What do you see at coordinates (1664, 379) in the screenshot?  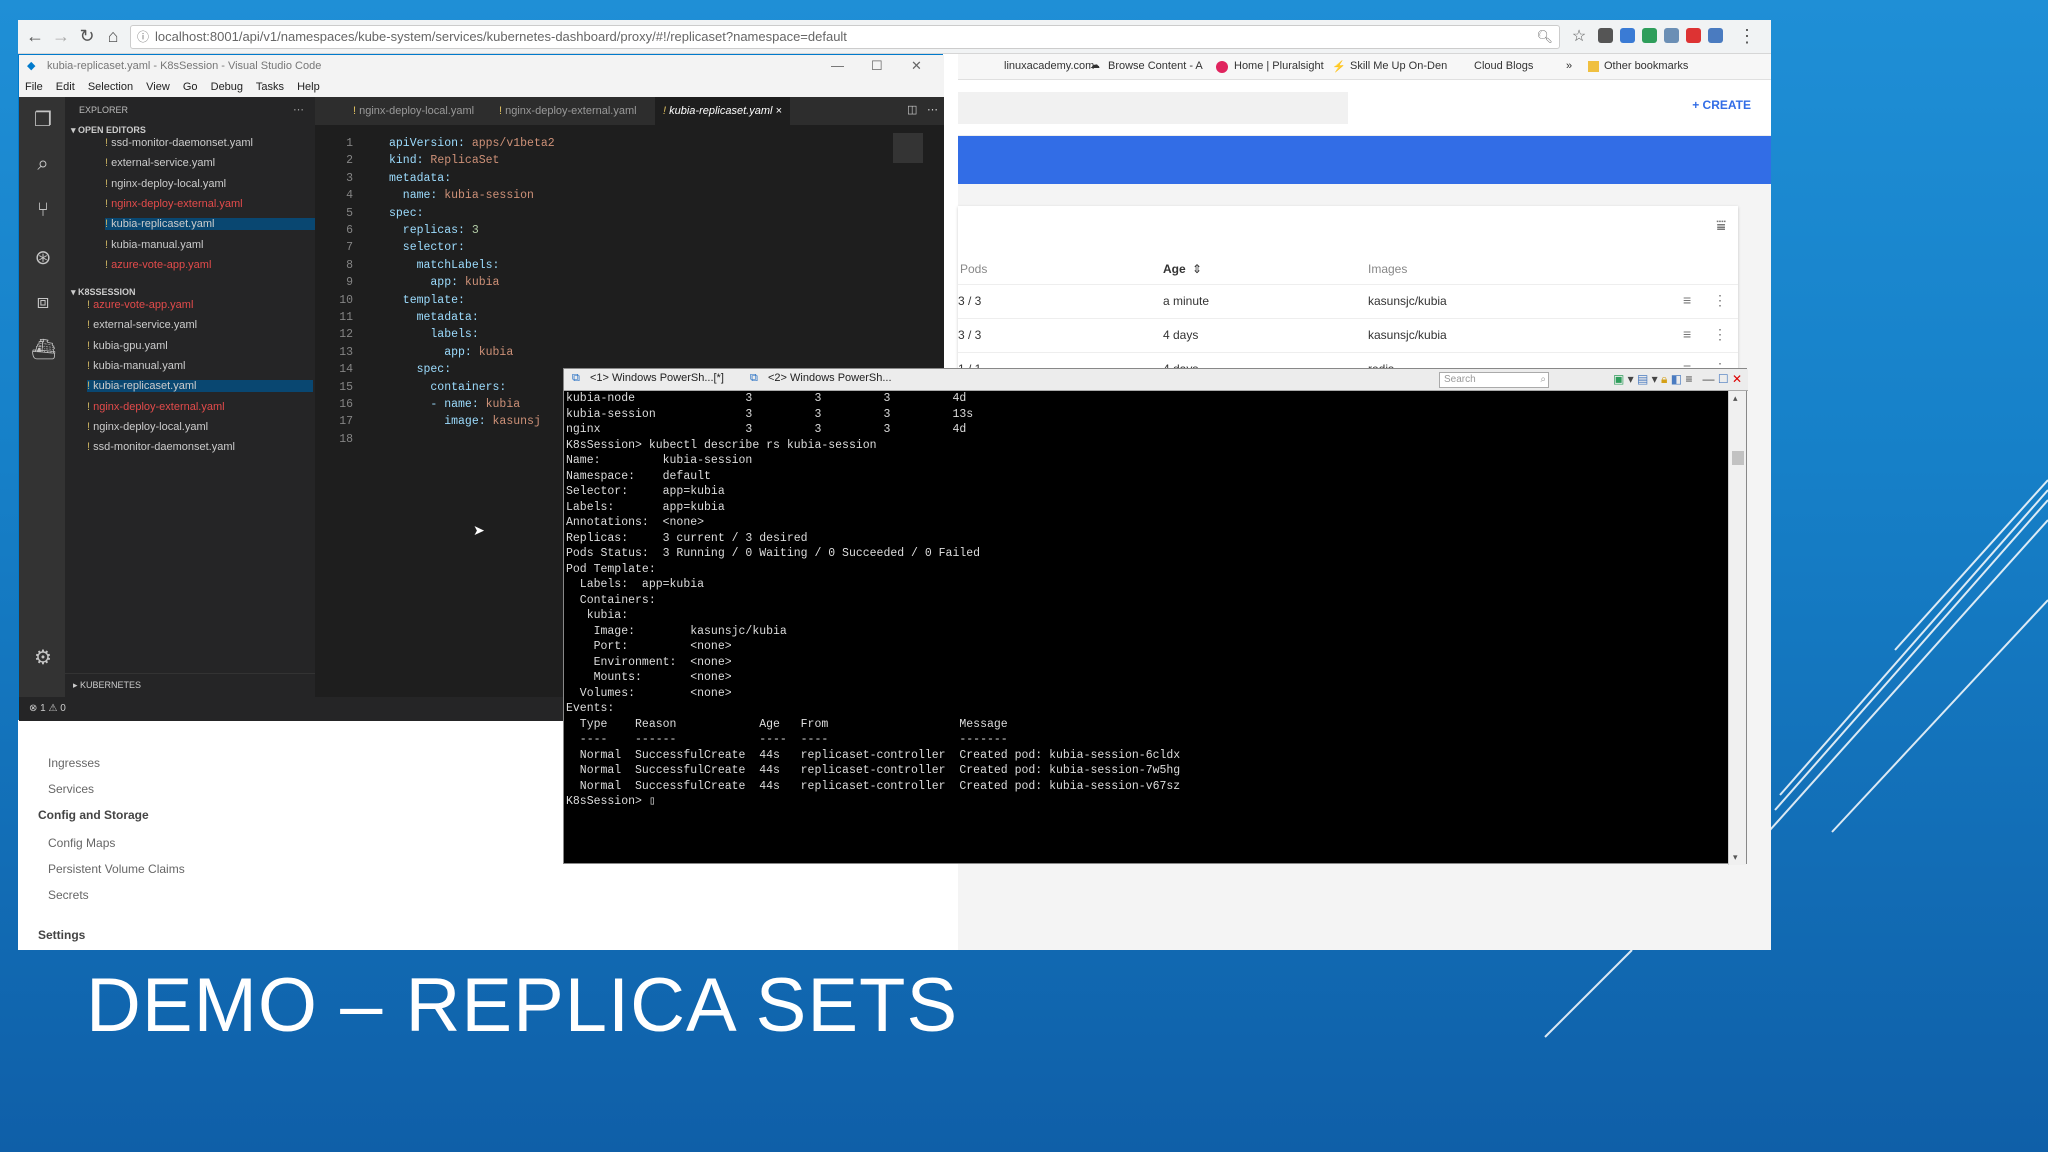 I see `lock-icon: 🔒︎` at bounding box center [1664, 379].